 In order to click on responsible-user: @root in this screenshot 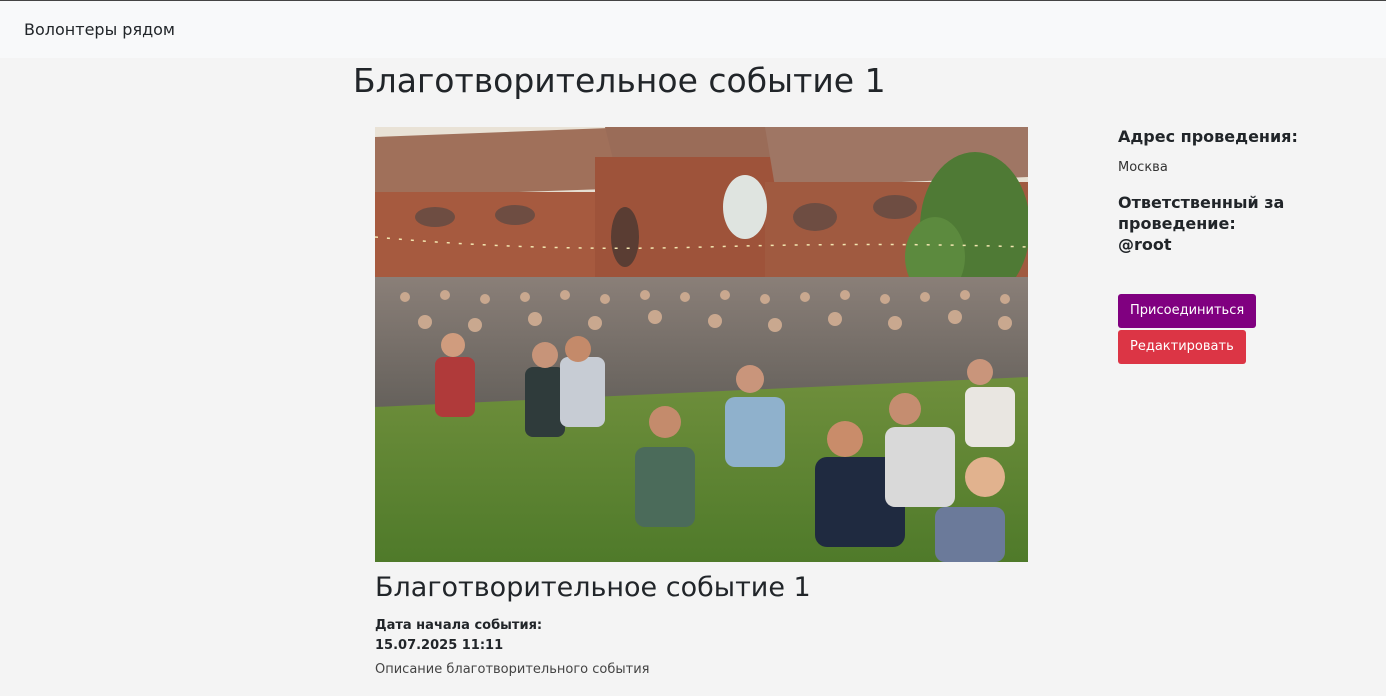, I will do `click(1145, 244)`.